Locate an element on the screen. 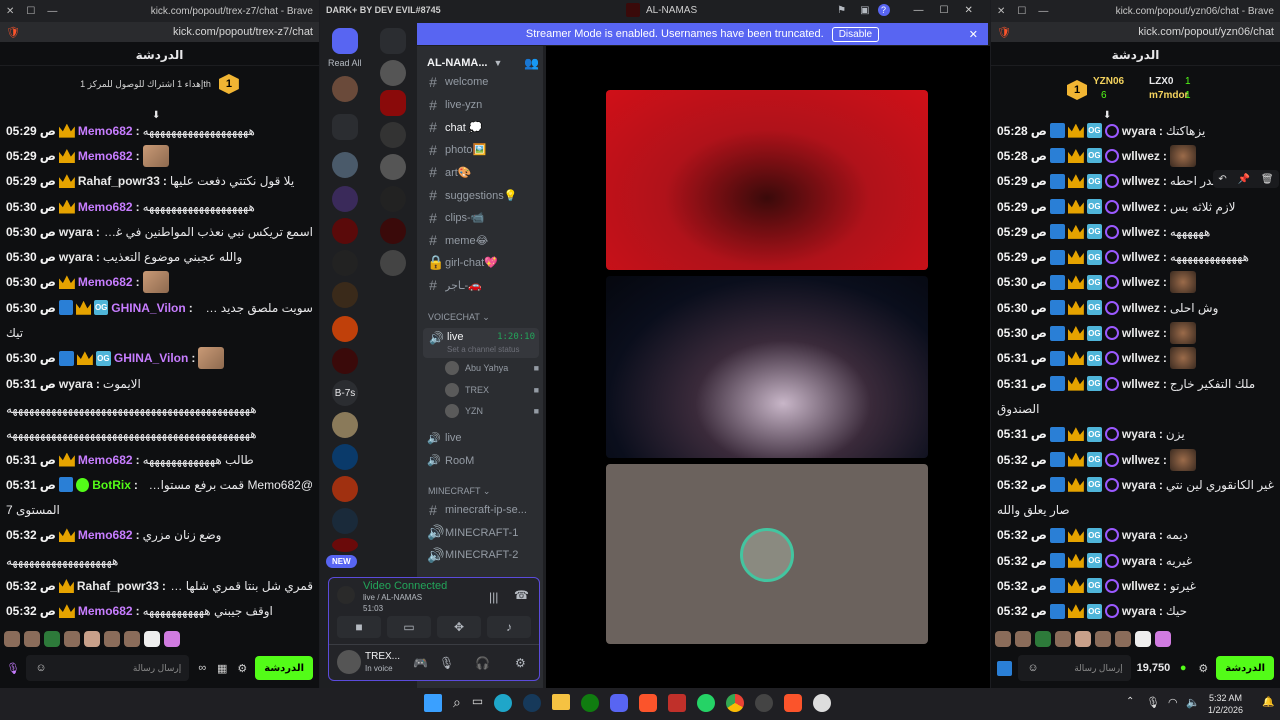 The height and width of the screenshot is (720, 1280). tray-chevron-icon: ⌃ is located at coordinates (1130, 701).